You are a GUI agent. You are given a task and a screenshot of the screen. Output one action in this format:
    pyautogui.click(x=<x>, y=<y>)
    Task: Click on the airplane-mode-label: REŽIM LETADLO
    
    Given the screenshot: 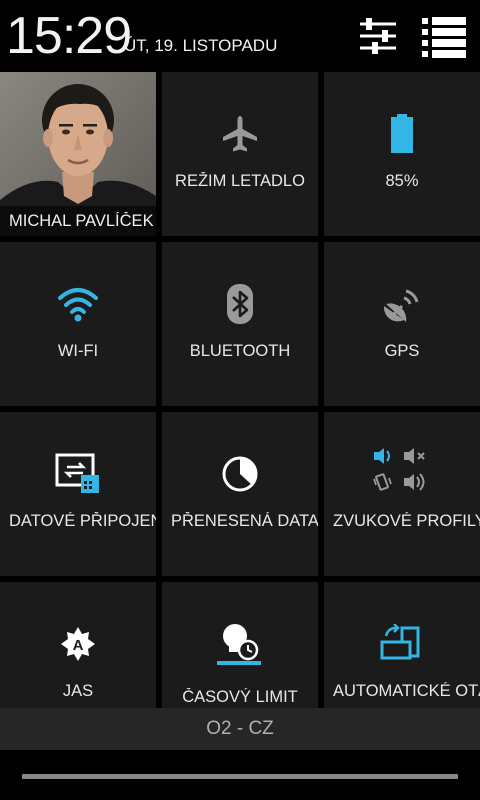 What is the action you would take?
    pyautogui.click(x=240, y=181)
    